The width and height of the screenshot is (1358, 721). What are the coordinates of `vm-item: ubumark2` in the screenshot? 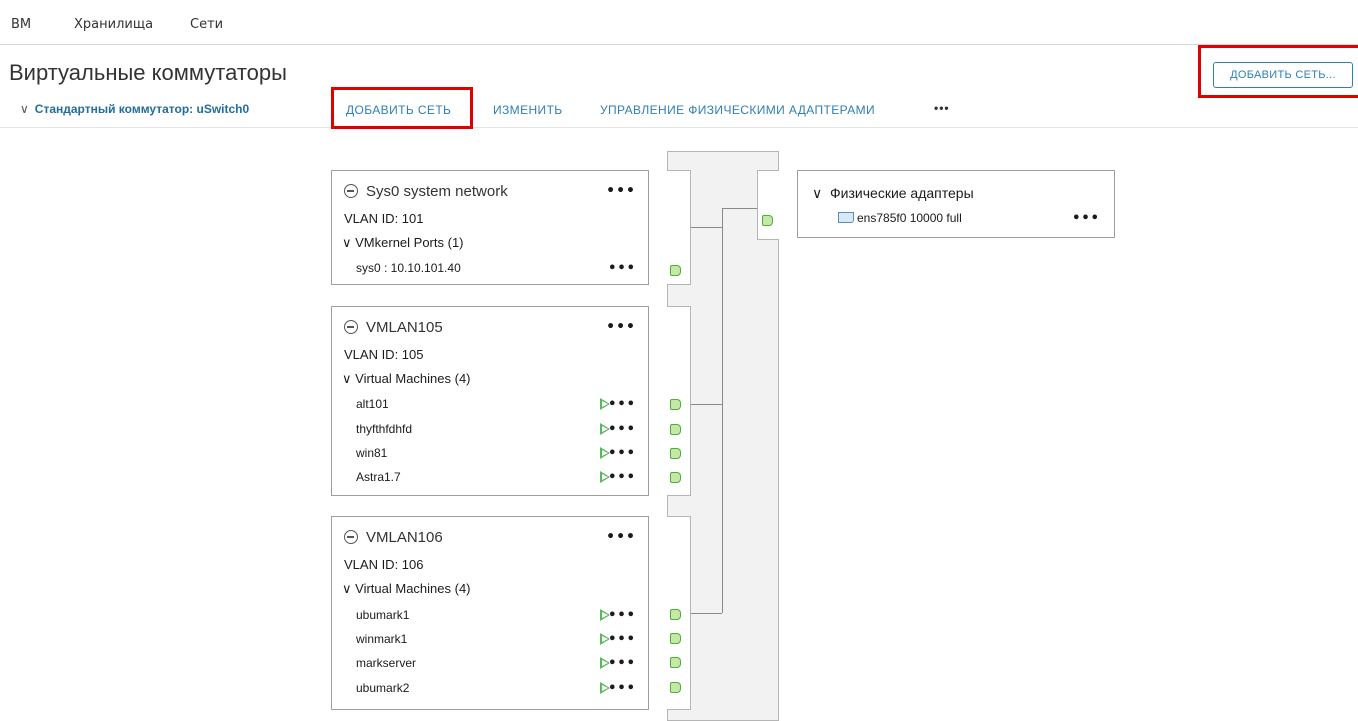 It's located at (382, 688).